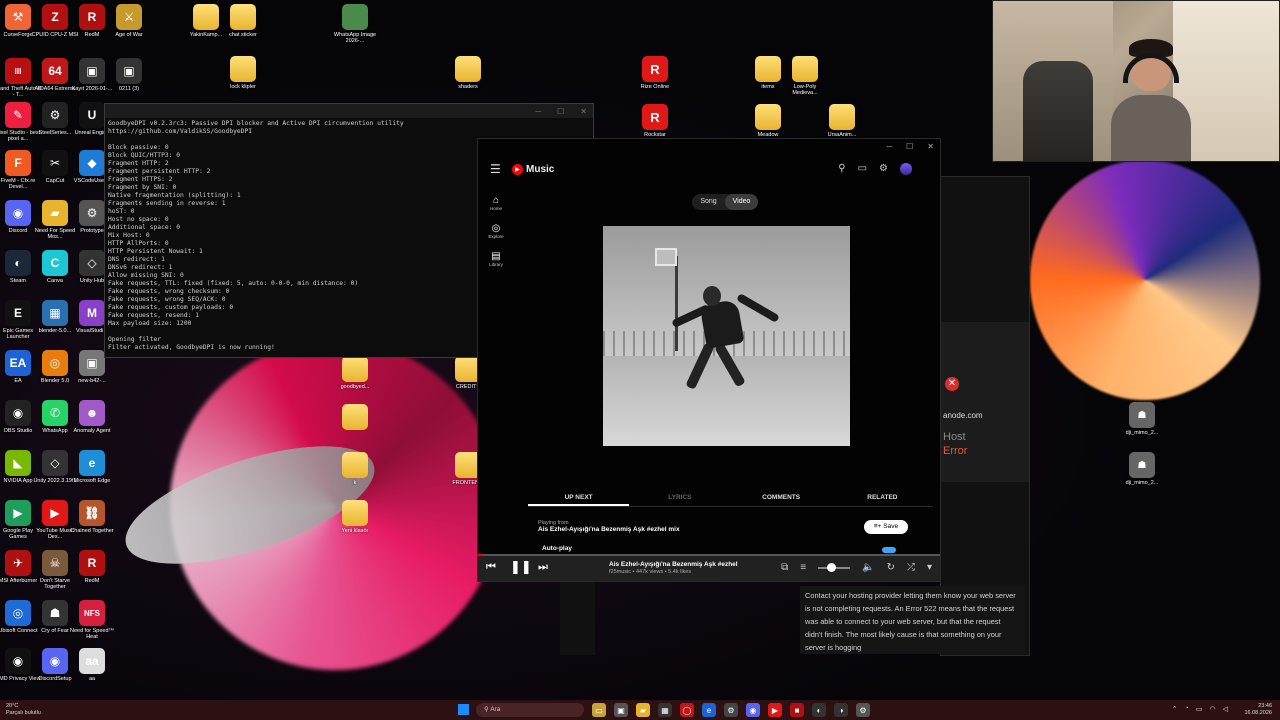 The image size is (1280, 720). Describe the element at coordinates (768, 121) in the screenshot. I see `desktop-icon: Meadow` at that location.